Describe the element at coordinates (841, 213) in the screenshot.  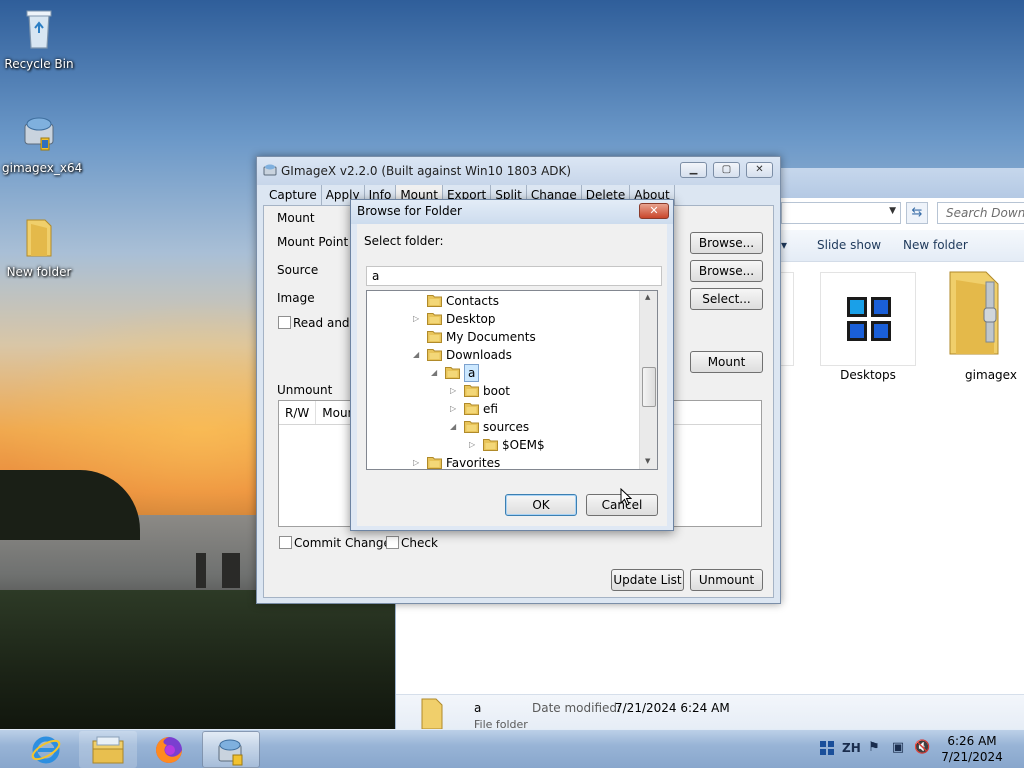
I see `address-bar: ▼` at that location.